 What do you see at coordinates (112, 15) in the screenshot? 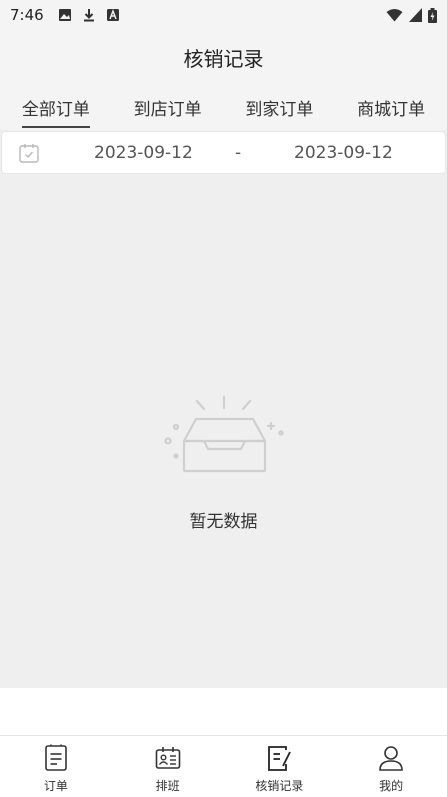
I see `a-icon` at bounding box center [112, 15].